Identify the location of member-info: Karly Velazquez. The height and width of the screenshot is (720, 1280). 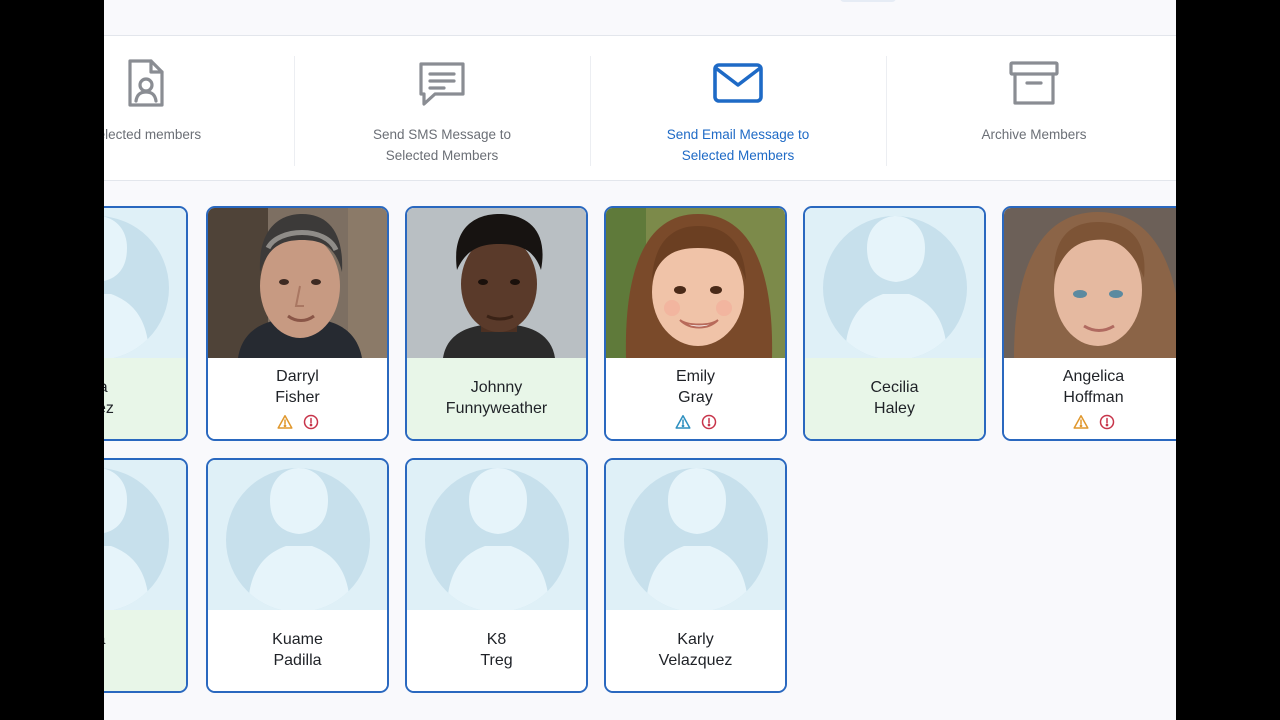
(695, 650).